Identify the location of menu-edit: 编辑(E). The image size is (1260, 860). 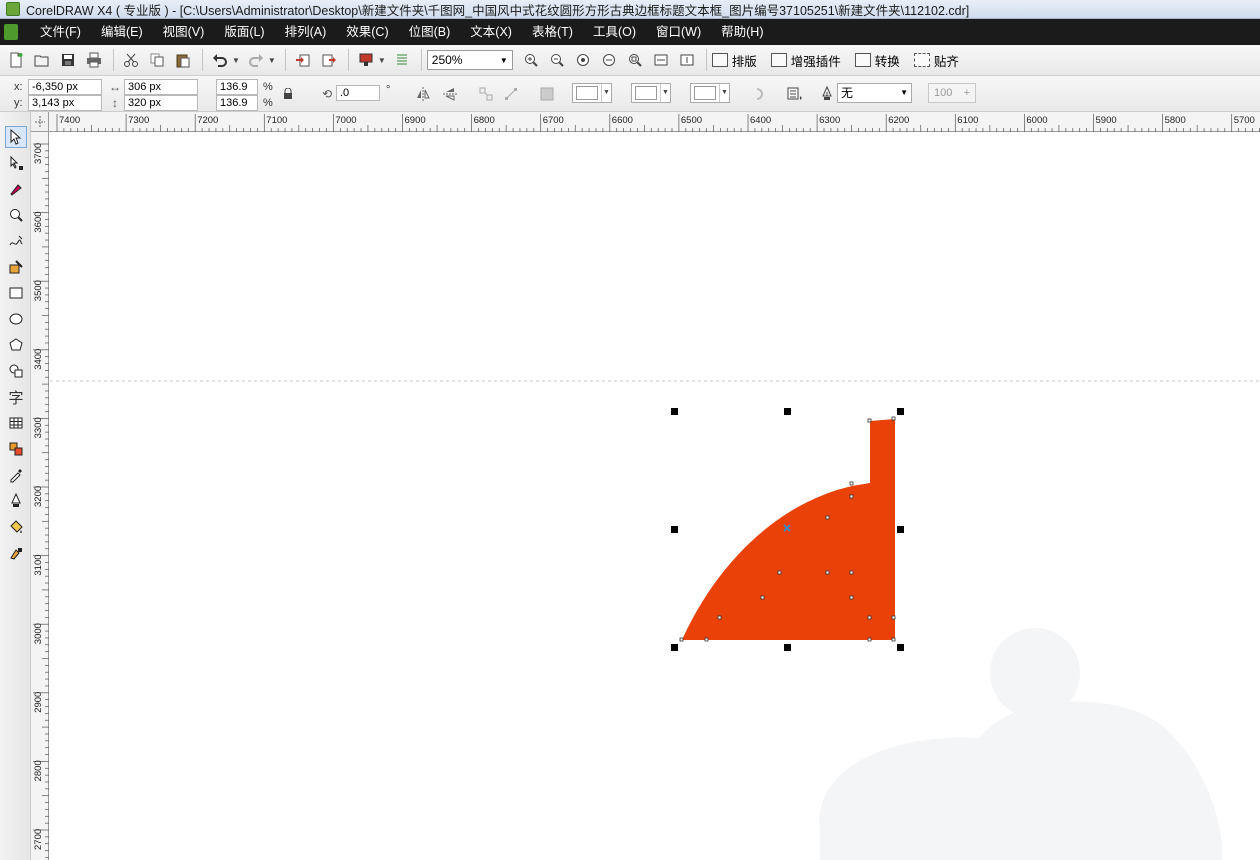
(122, 32).